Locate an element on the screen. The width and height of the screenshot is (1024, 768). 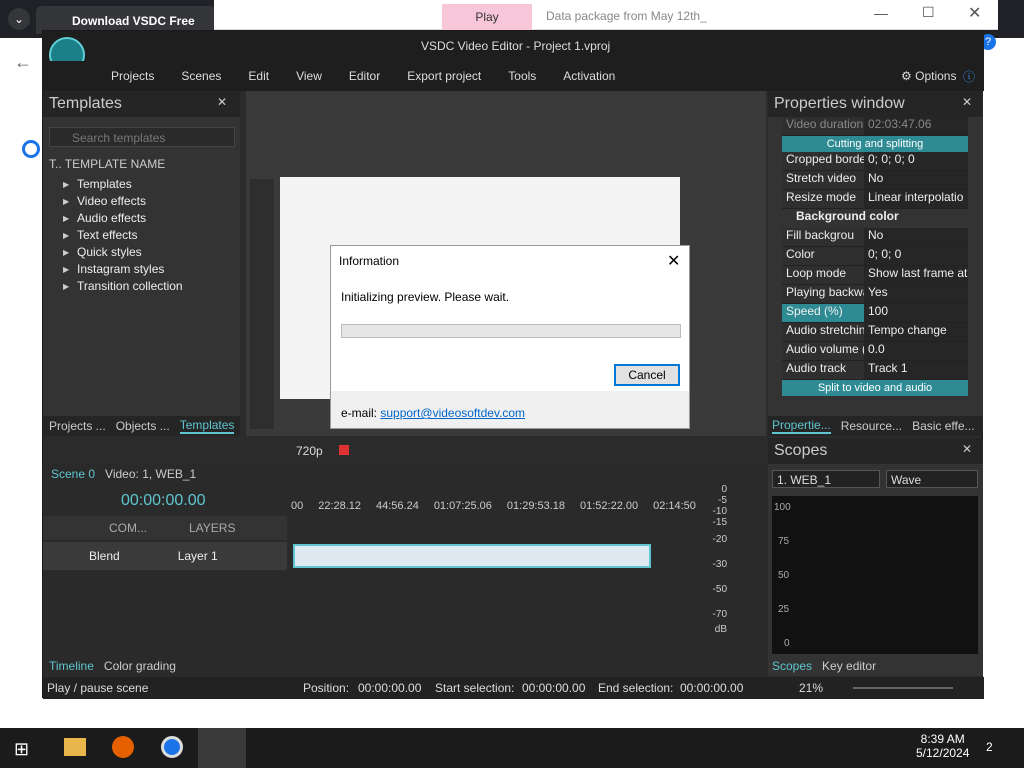
notification-icon: 2 is located at coordinates (989, 747).